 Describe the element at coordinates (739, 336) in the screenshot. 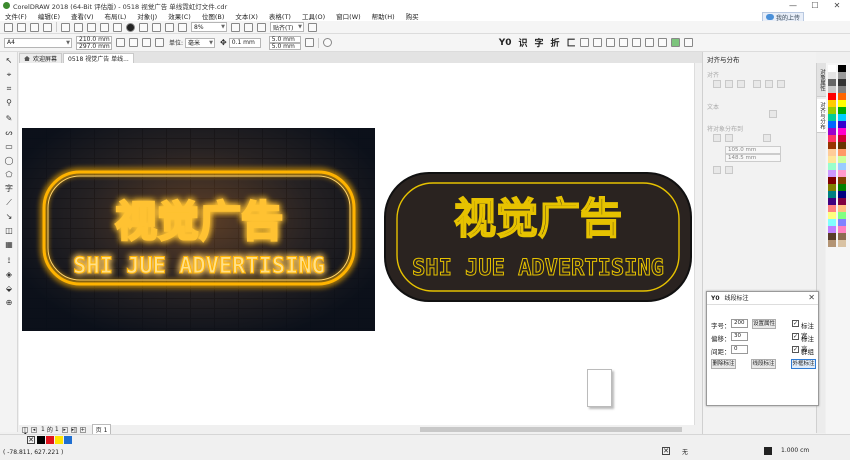

I see `offset-input: 30` at that location.